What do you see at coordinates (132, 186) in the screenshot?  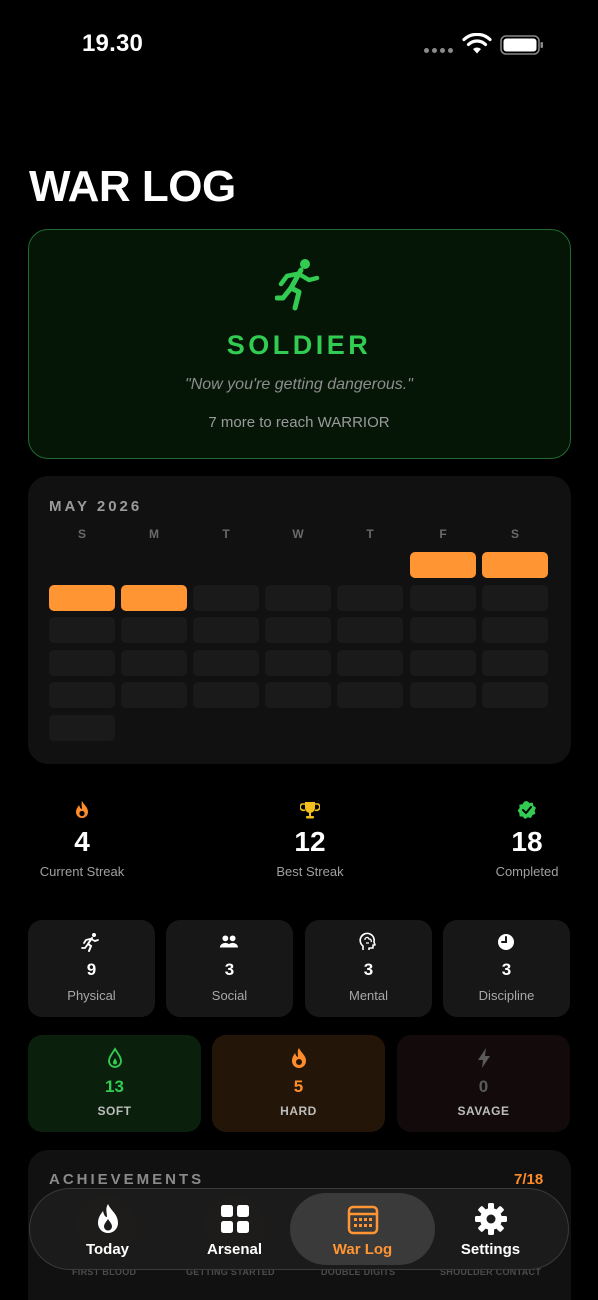 I see `page-title: WAR LOG` at bounding box center [132, 186].